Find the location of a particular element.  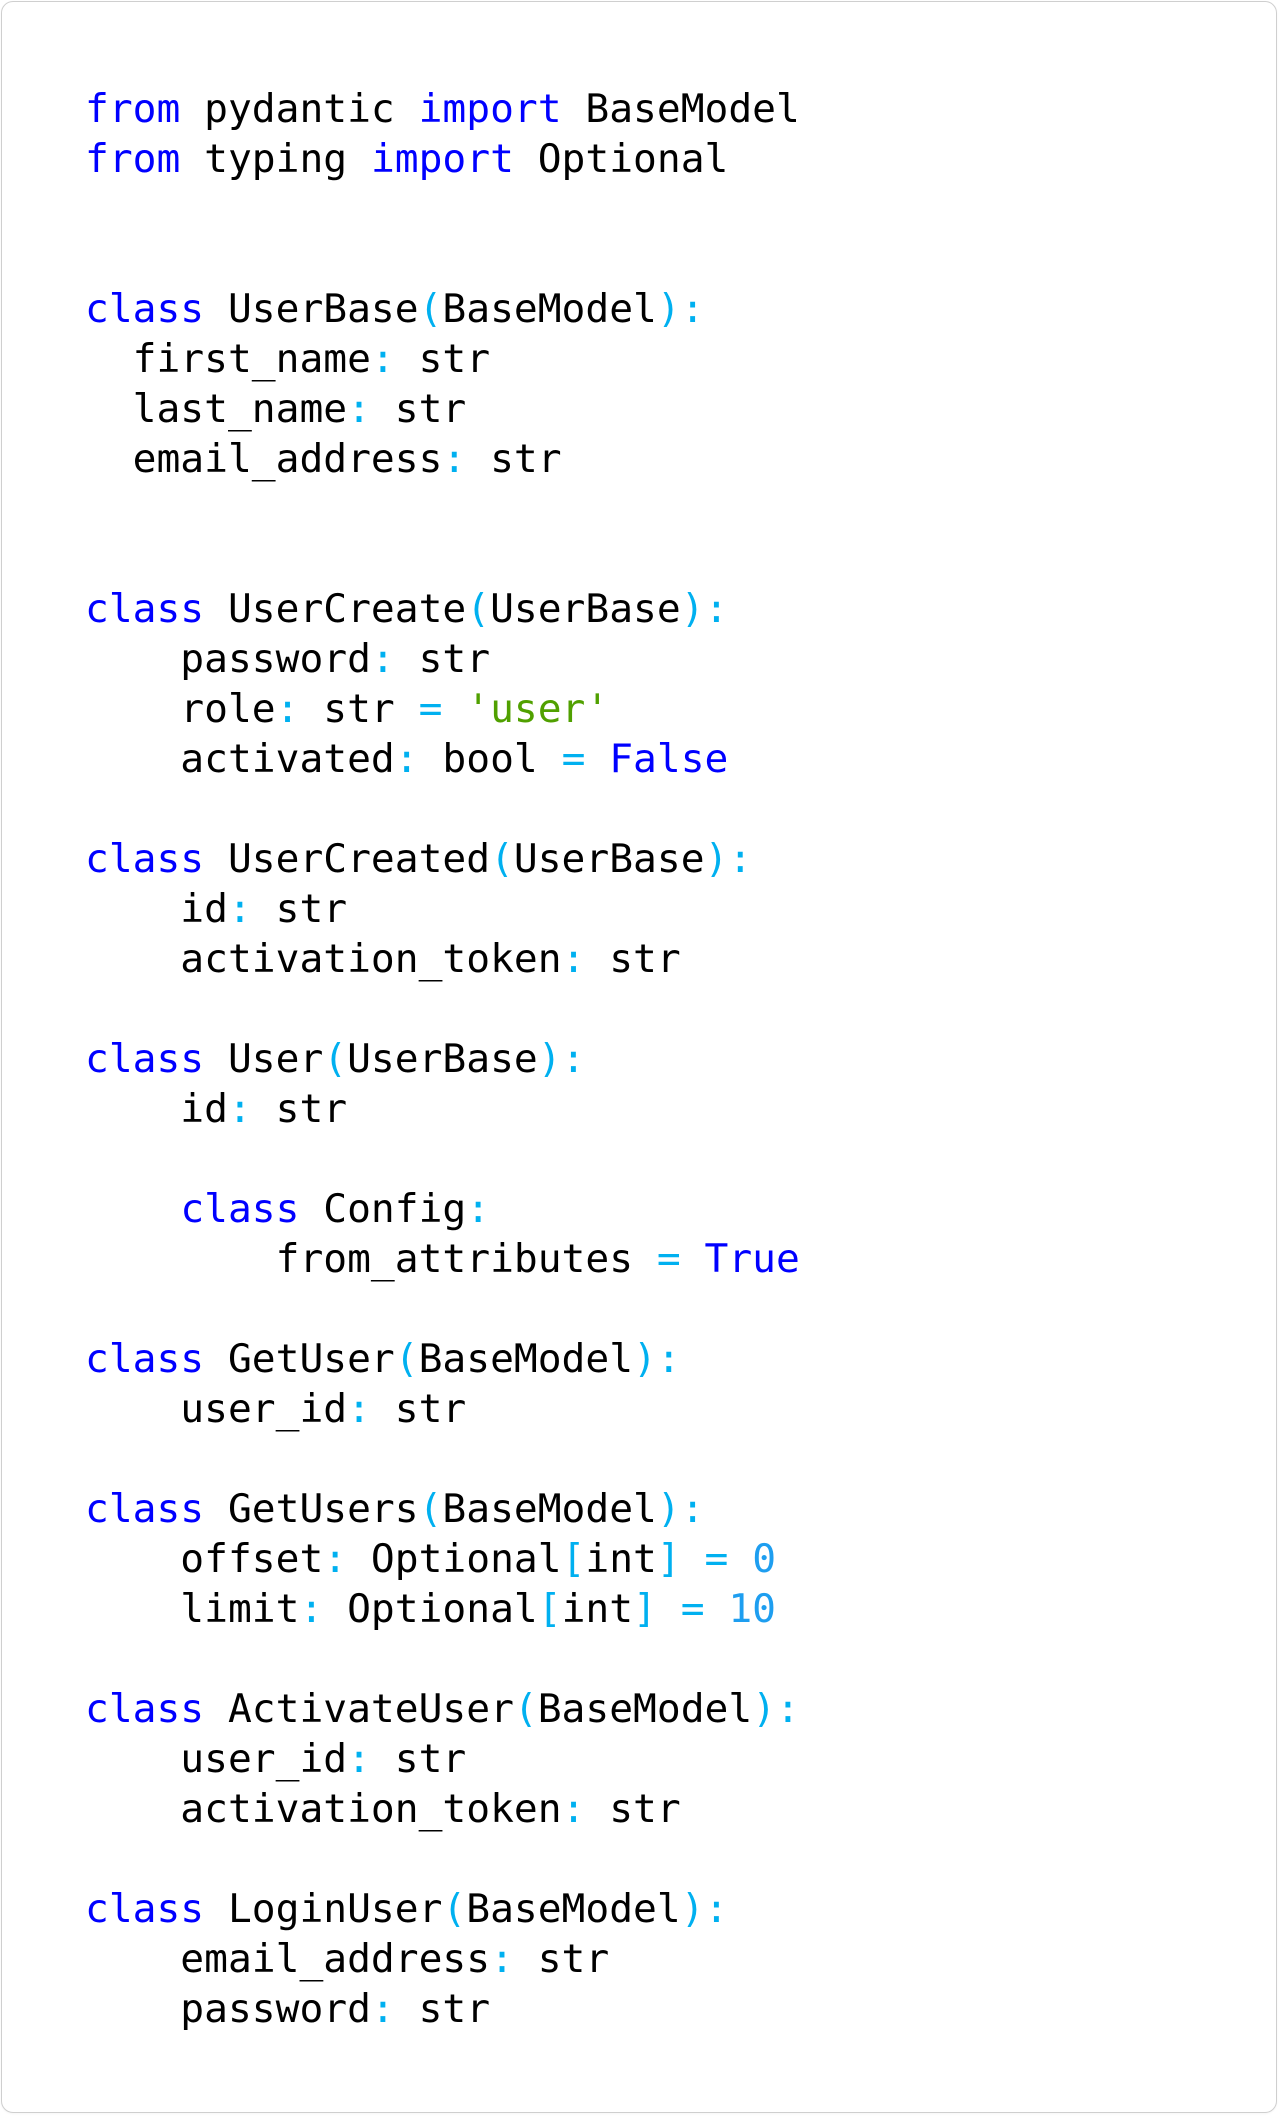

identifier-token: offset is located at coordinates (204, 1559).